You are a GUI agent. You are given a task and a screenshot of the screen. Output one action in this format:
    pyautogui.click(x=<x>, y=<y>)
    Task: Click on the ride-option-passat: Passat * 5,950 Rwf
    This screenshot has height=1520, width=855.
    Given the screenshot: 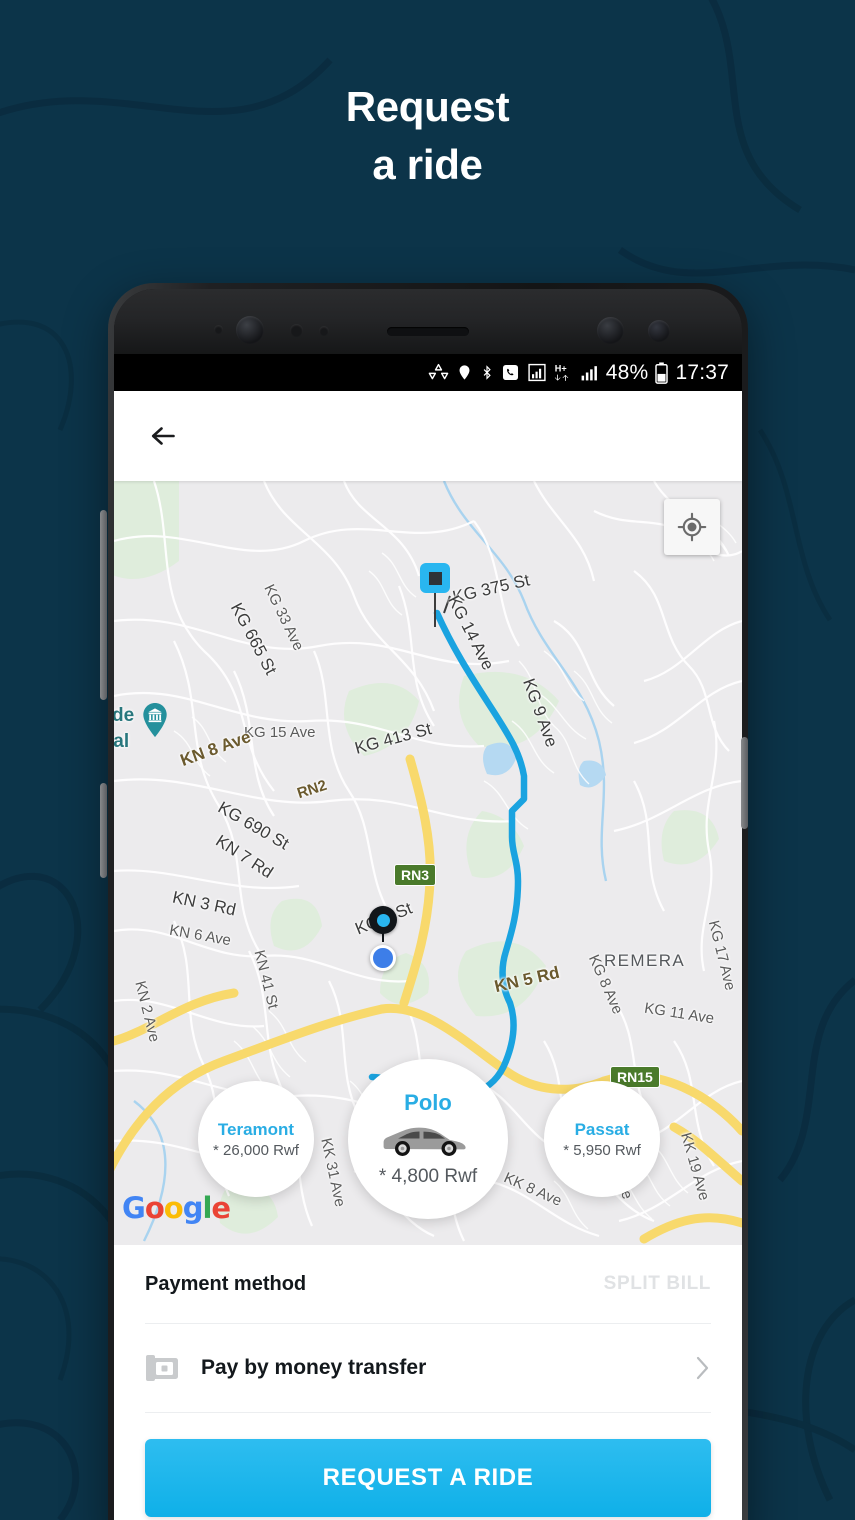 What is the action you would take?
    pyautogui.click(x=602, y=1139)
    